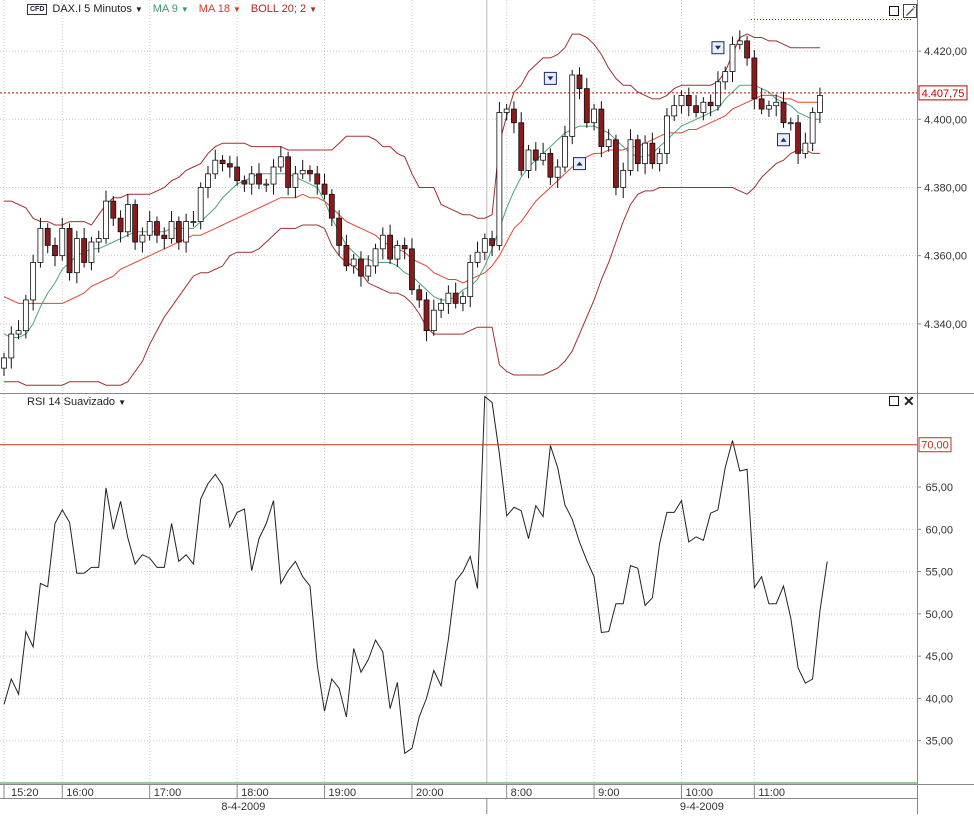  What do you see at coordinates (255, 793) in the screenshot?
I see `x-tick-label: 18:00` at bounding box center [255, 793].